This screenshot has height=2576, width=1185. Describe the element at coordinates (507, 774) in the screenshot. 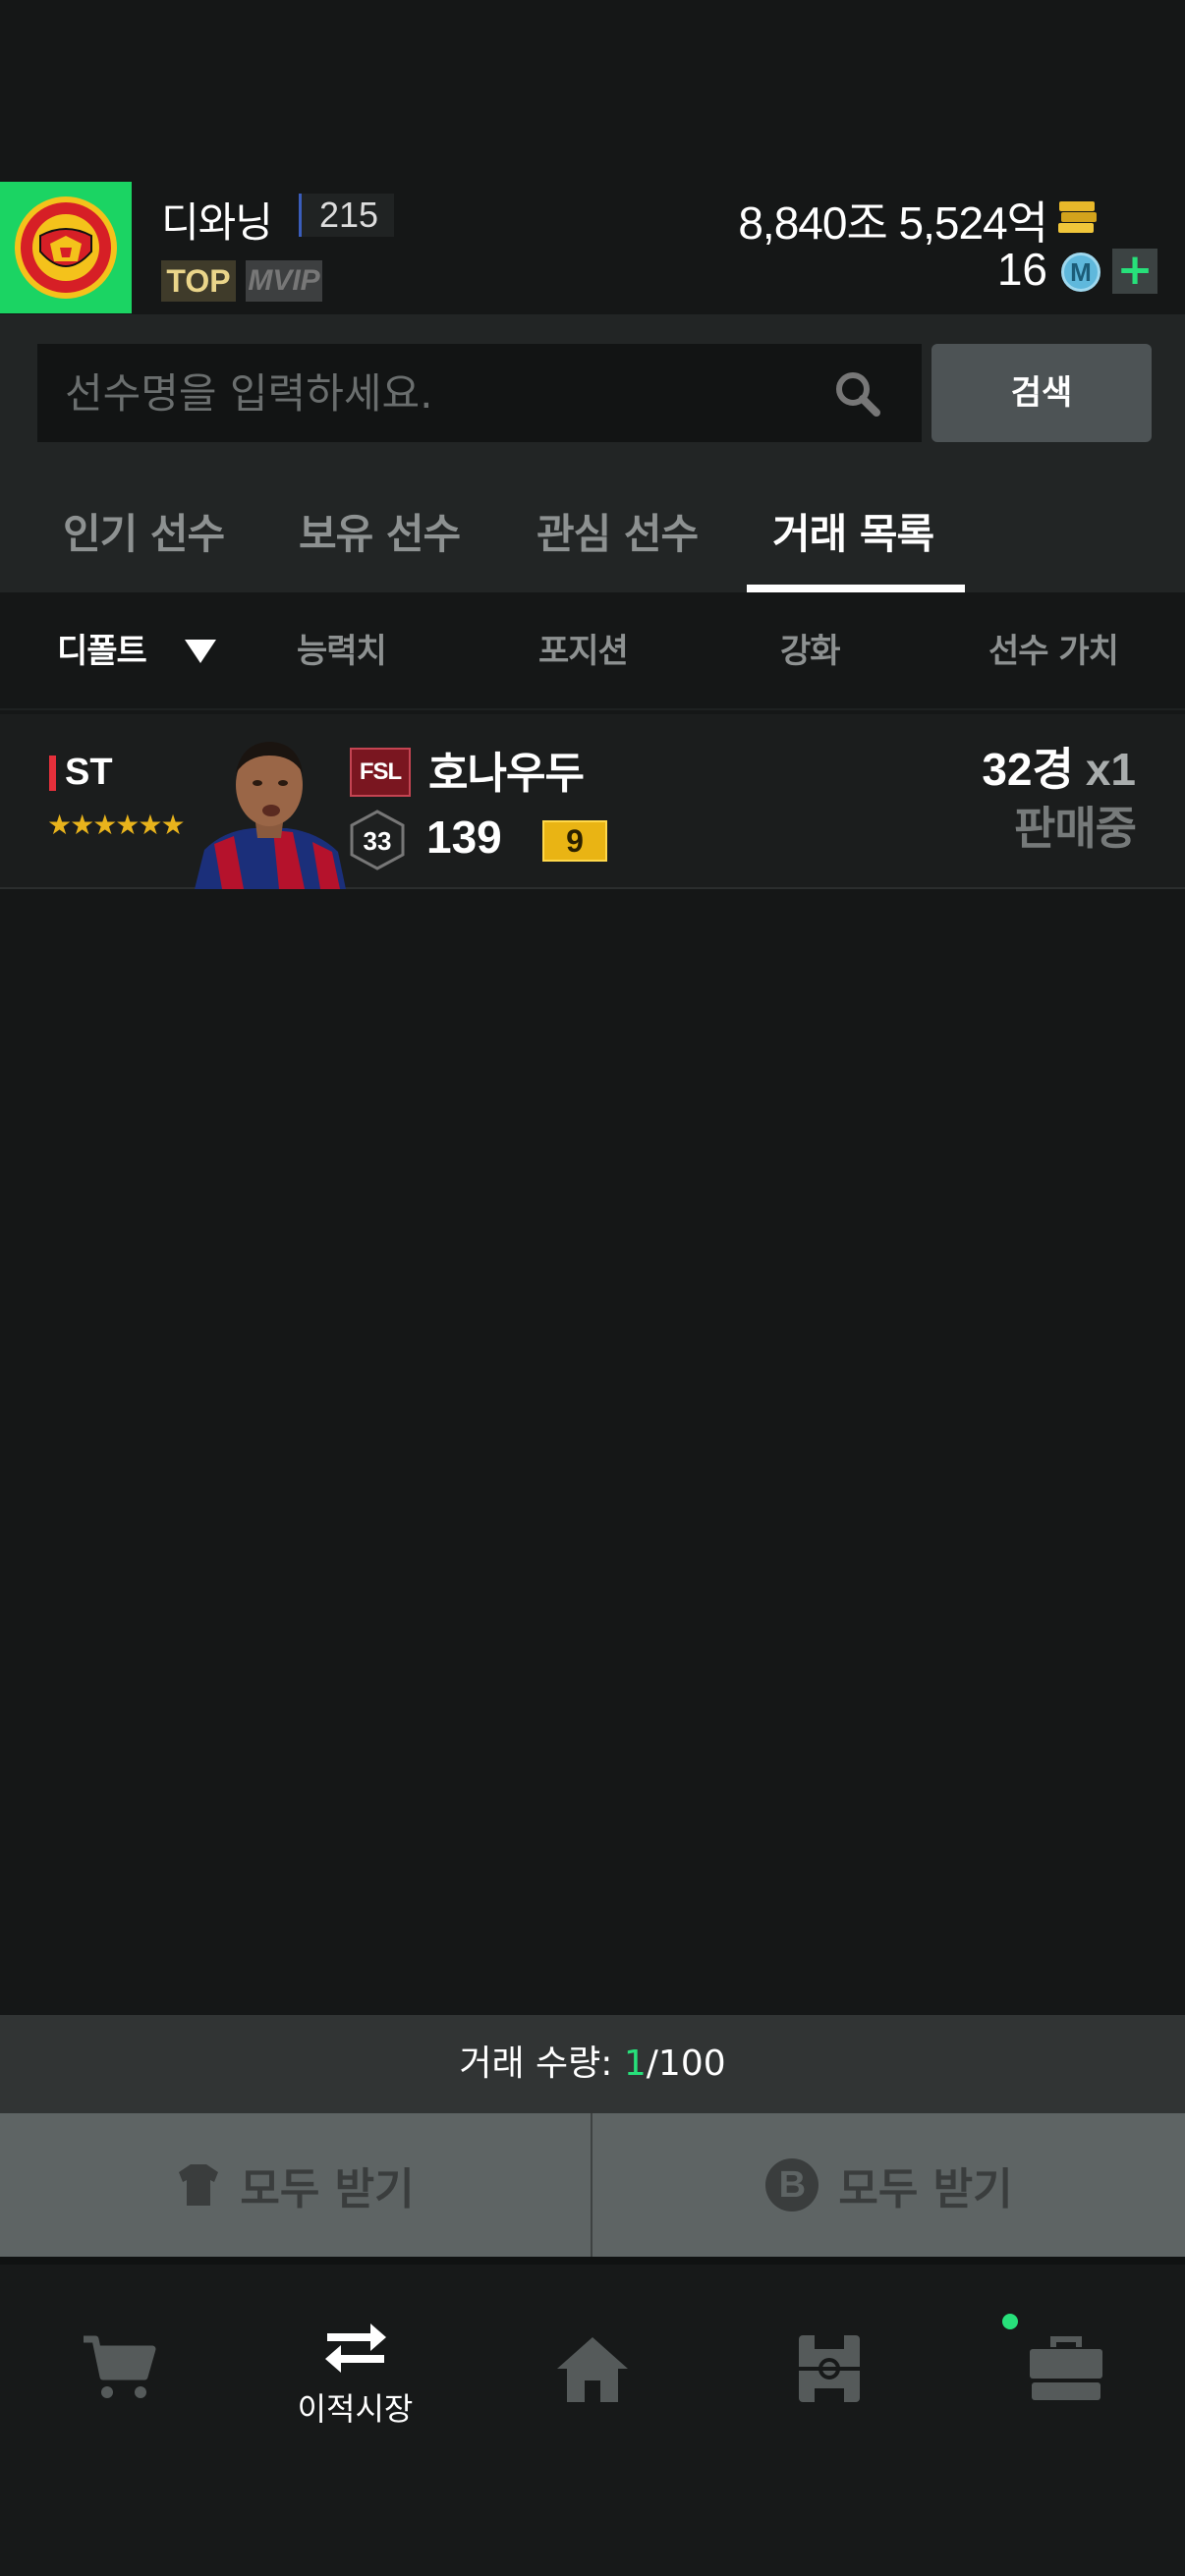

I see `player-name: 호나우두` at that location.